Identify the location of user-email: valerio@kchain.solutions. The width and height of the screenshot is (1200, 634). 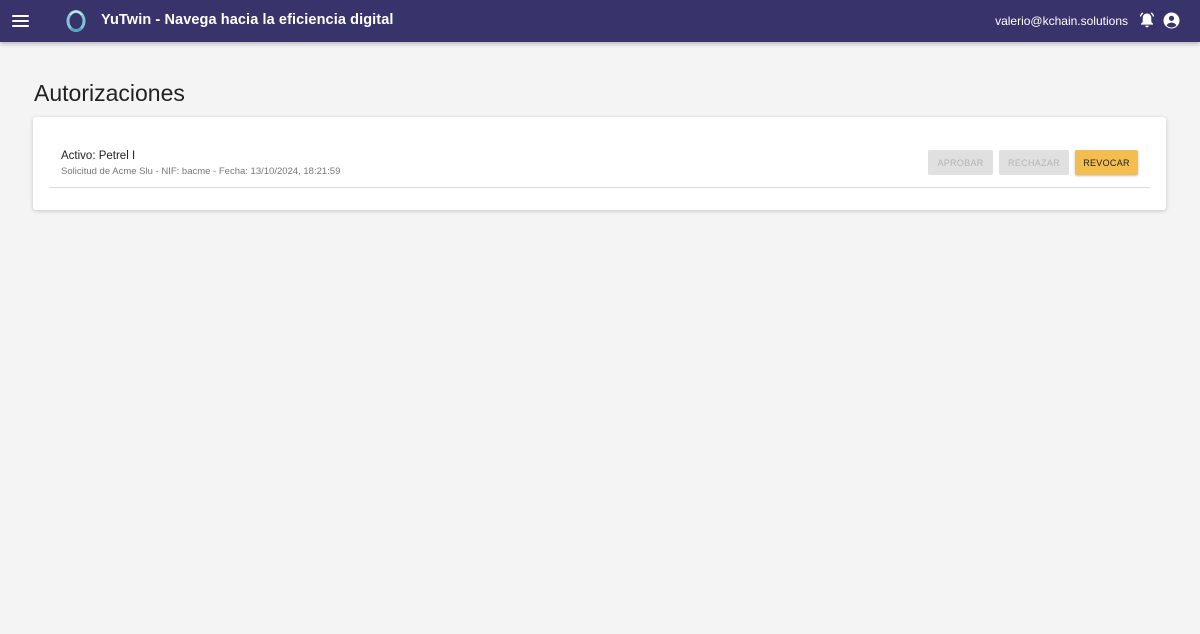
(1061, 21).